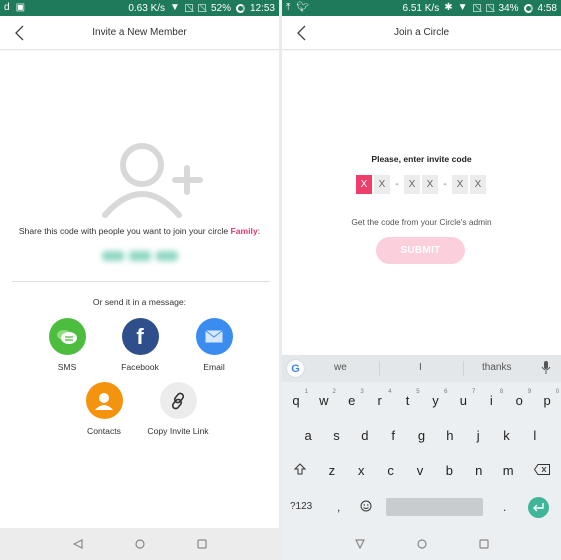  I want to click on code-box-6: X, so click(478, 184).